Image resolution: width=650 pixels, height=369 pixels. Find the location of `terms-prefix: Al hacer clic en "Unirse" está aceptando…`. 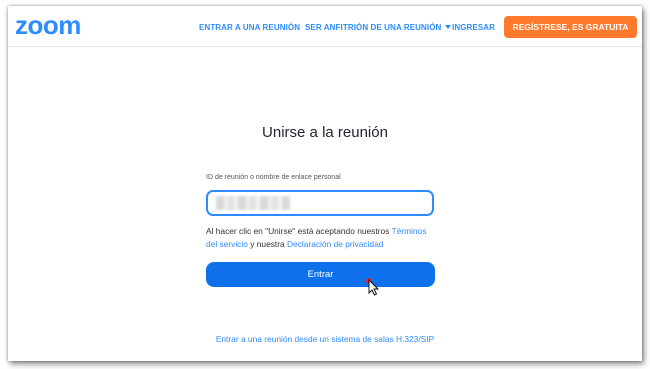

terms-prefix: Al hacer clic en "Unirse" está aceptando… is located at coordinates (299, 231).